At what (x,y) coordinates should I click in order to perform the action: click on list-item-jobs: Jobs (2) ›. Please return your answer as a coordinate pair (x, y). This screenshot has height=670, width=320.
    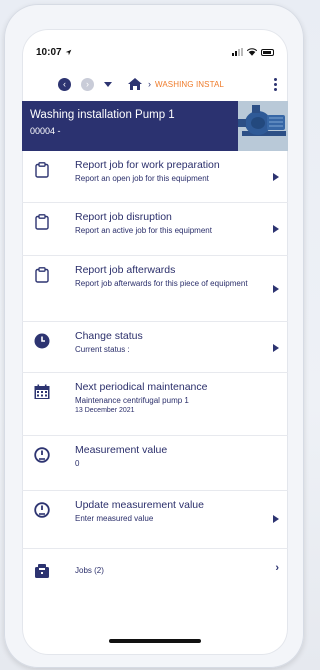
    Looking at the image, I should click on (155, 570).